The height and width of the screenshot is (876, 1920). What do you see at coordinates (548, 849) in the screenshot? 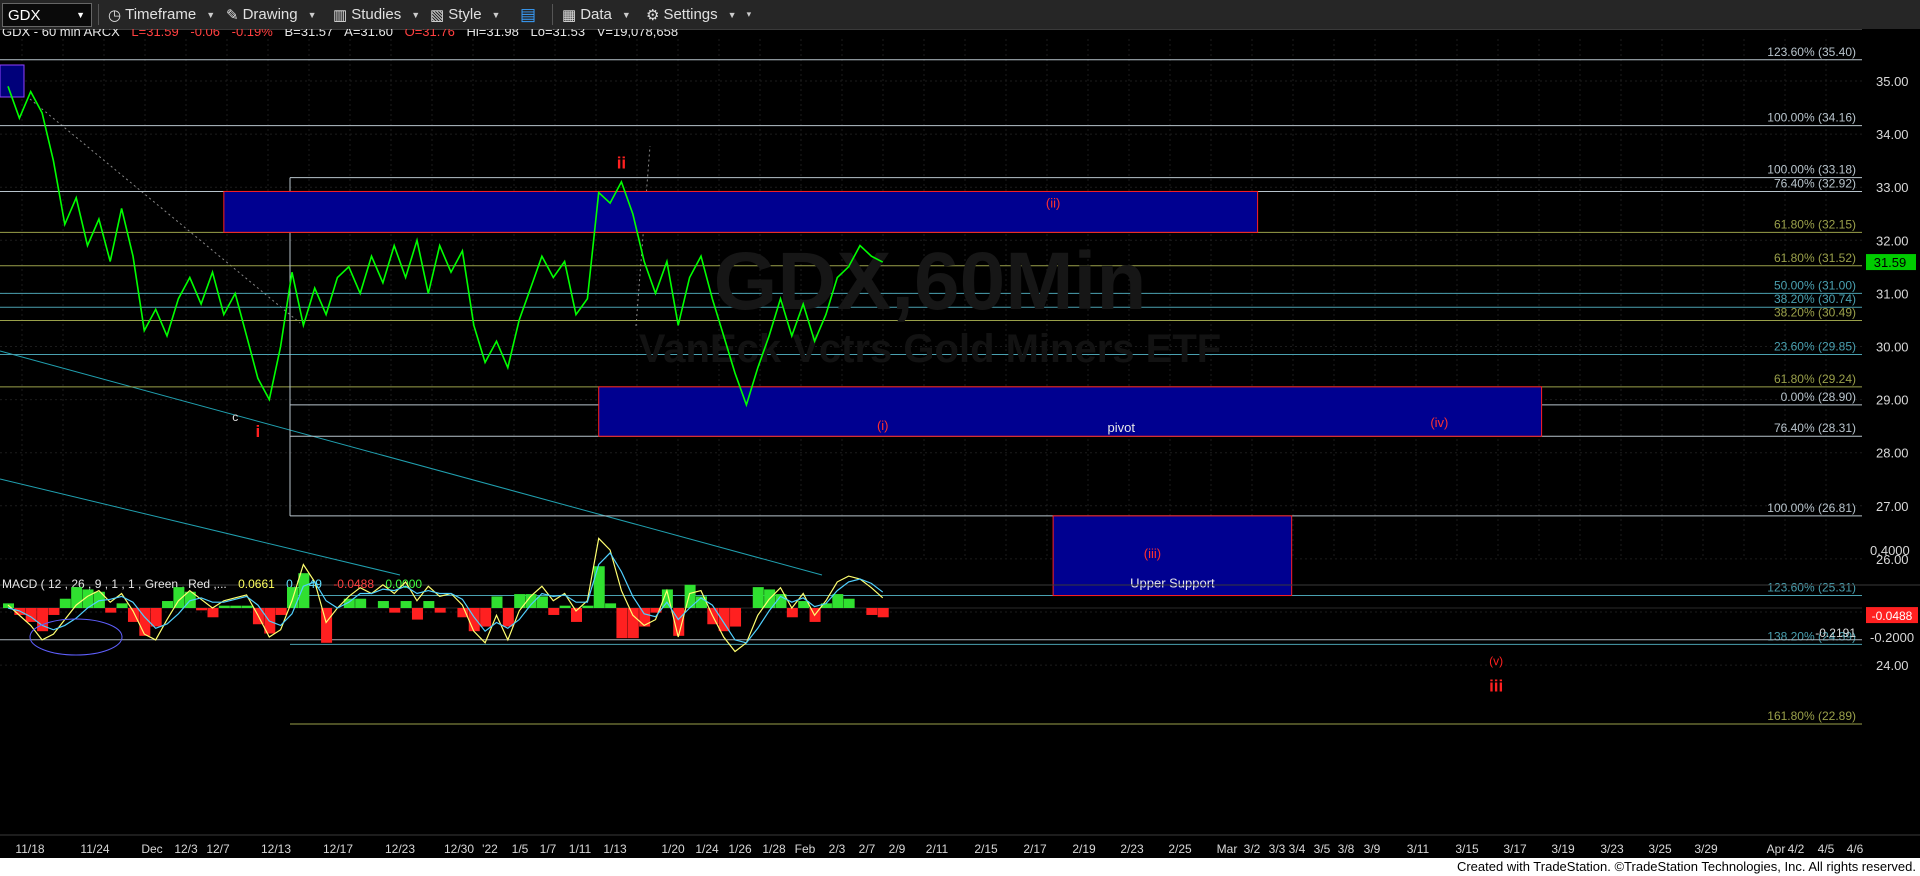
I see `time-tick-label: 1/7` at bounding box center [548, 849].